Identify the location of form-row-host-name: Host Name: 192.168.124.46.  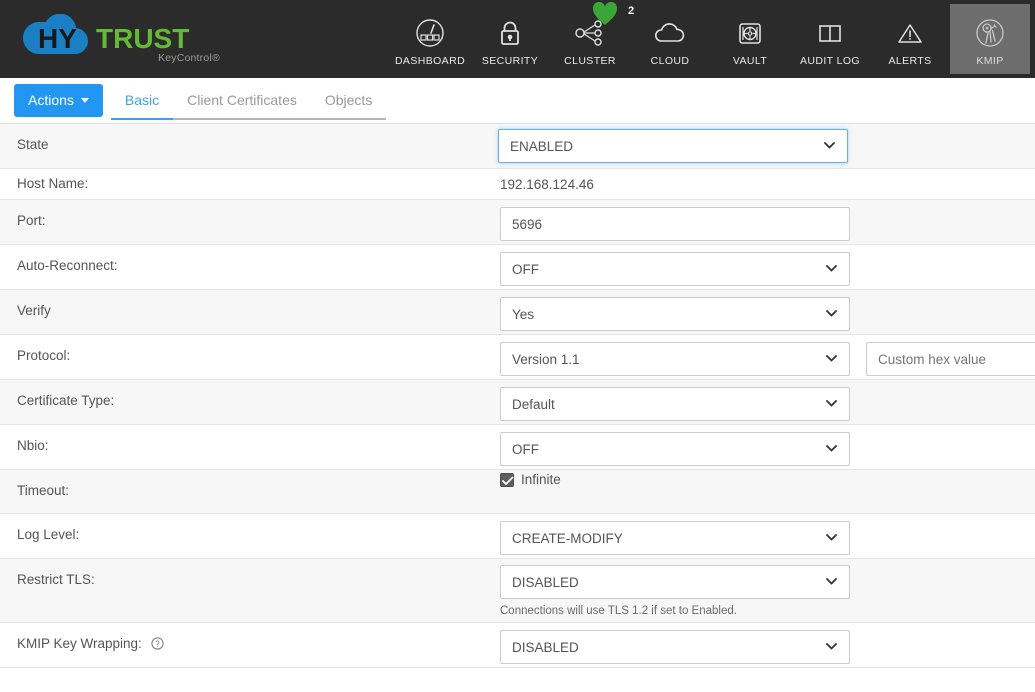
(517, 184).